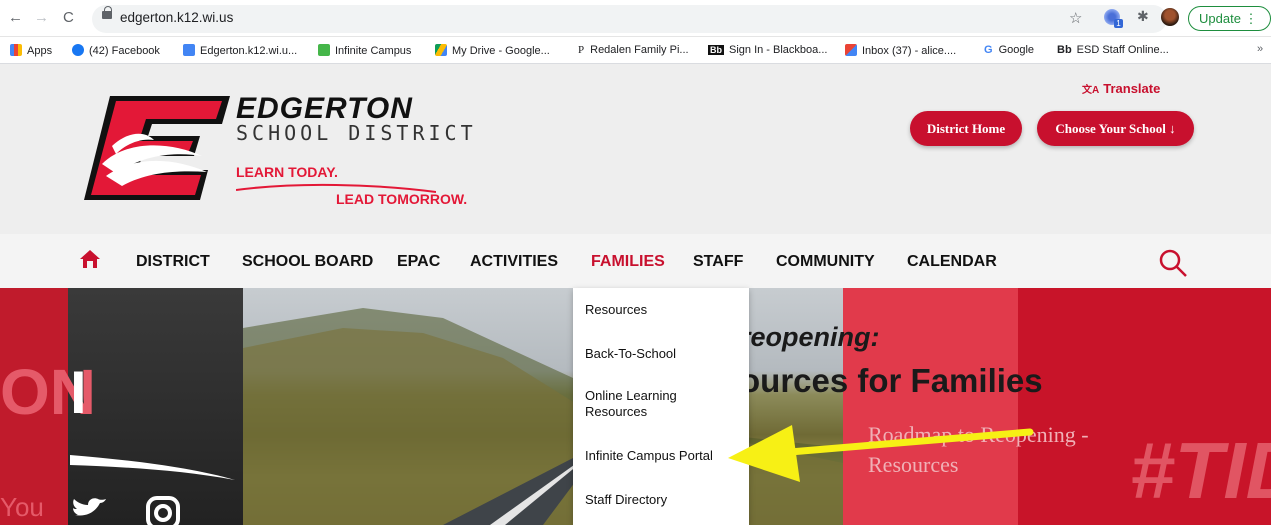 The image size is (1271, 525). Describe the element at coordinates (90, 259) in the screenshot. I see `home-icon` at that location.